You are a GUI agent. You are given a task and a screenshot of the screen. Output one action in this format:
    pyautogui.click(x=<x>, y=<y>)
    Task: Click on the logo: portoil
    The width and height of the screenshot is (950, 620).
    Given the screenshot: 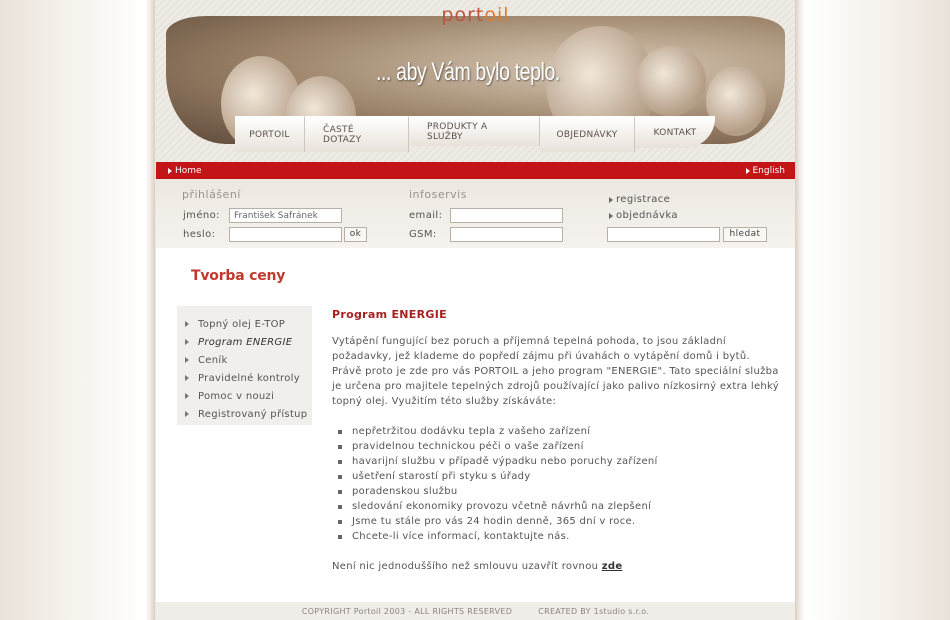 What is the action you would take?
    pyautogui.click(x=475, y=15)
    